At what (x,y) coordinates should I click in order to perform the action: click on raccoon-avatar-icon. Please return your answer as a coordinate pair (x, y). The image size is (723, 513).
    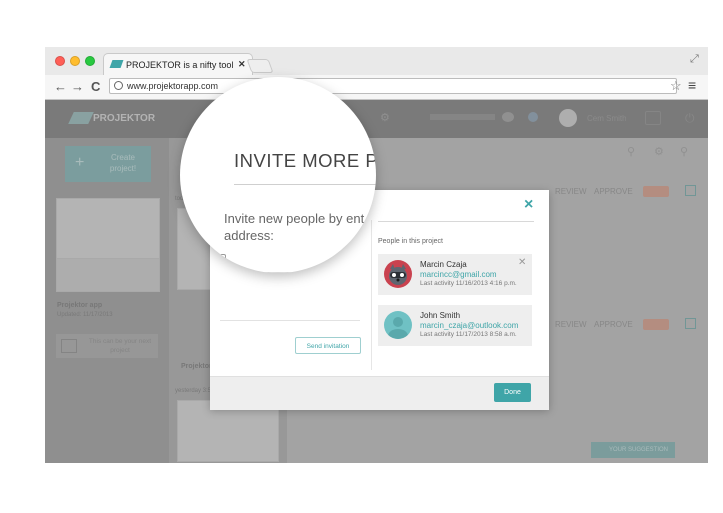
    Looking at the image, I should click on (398, 274).